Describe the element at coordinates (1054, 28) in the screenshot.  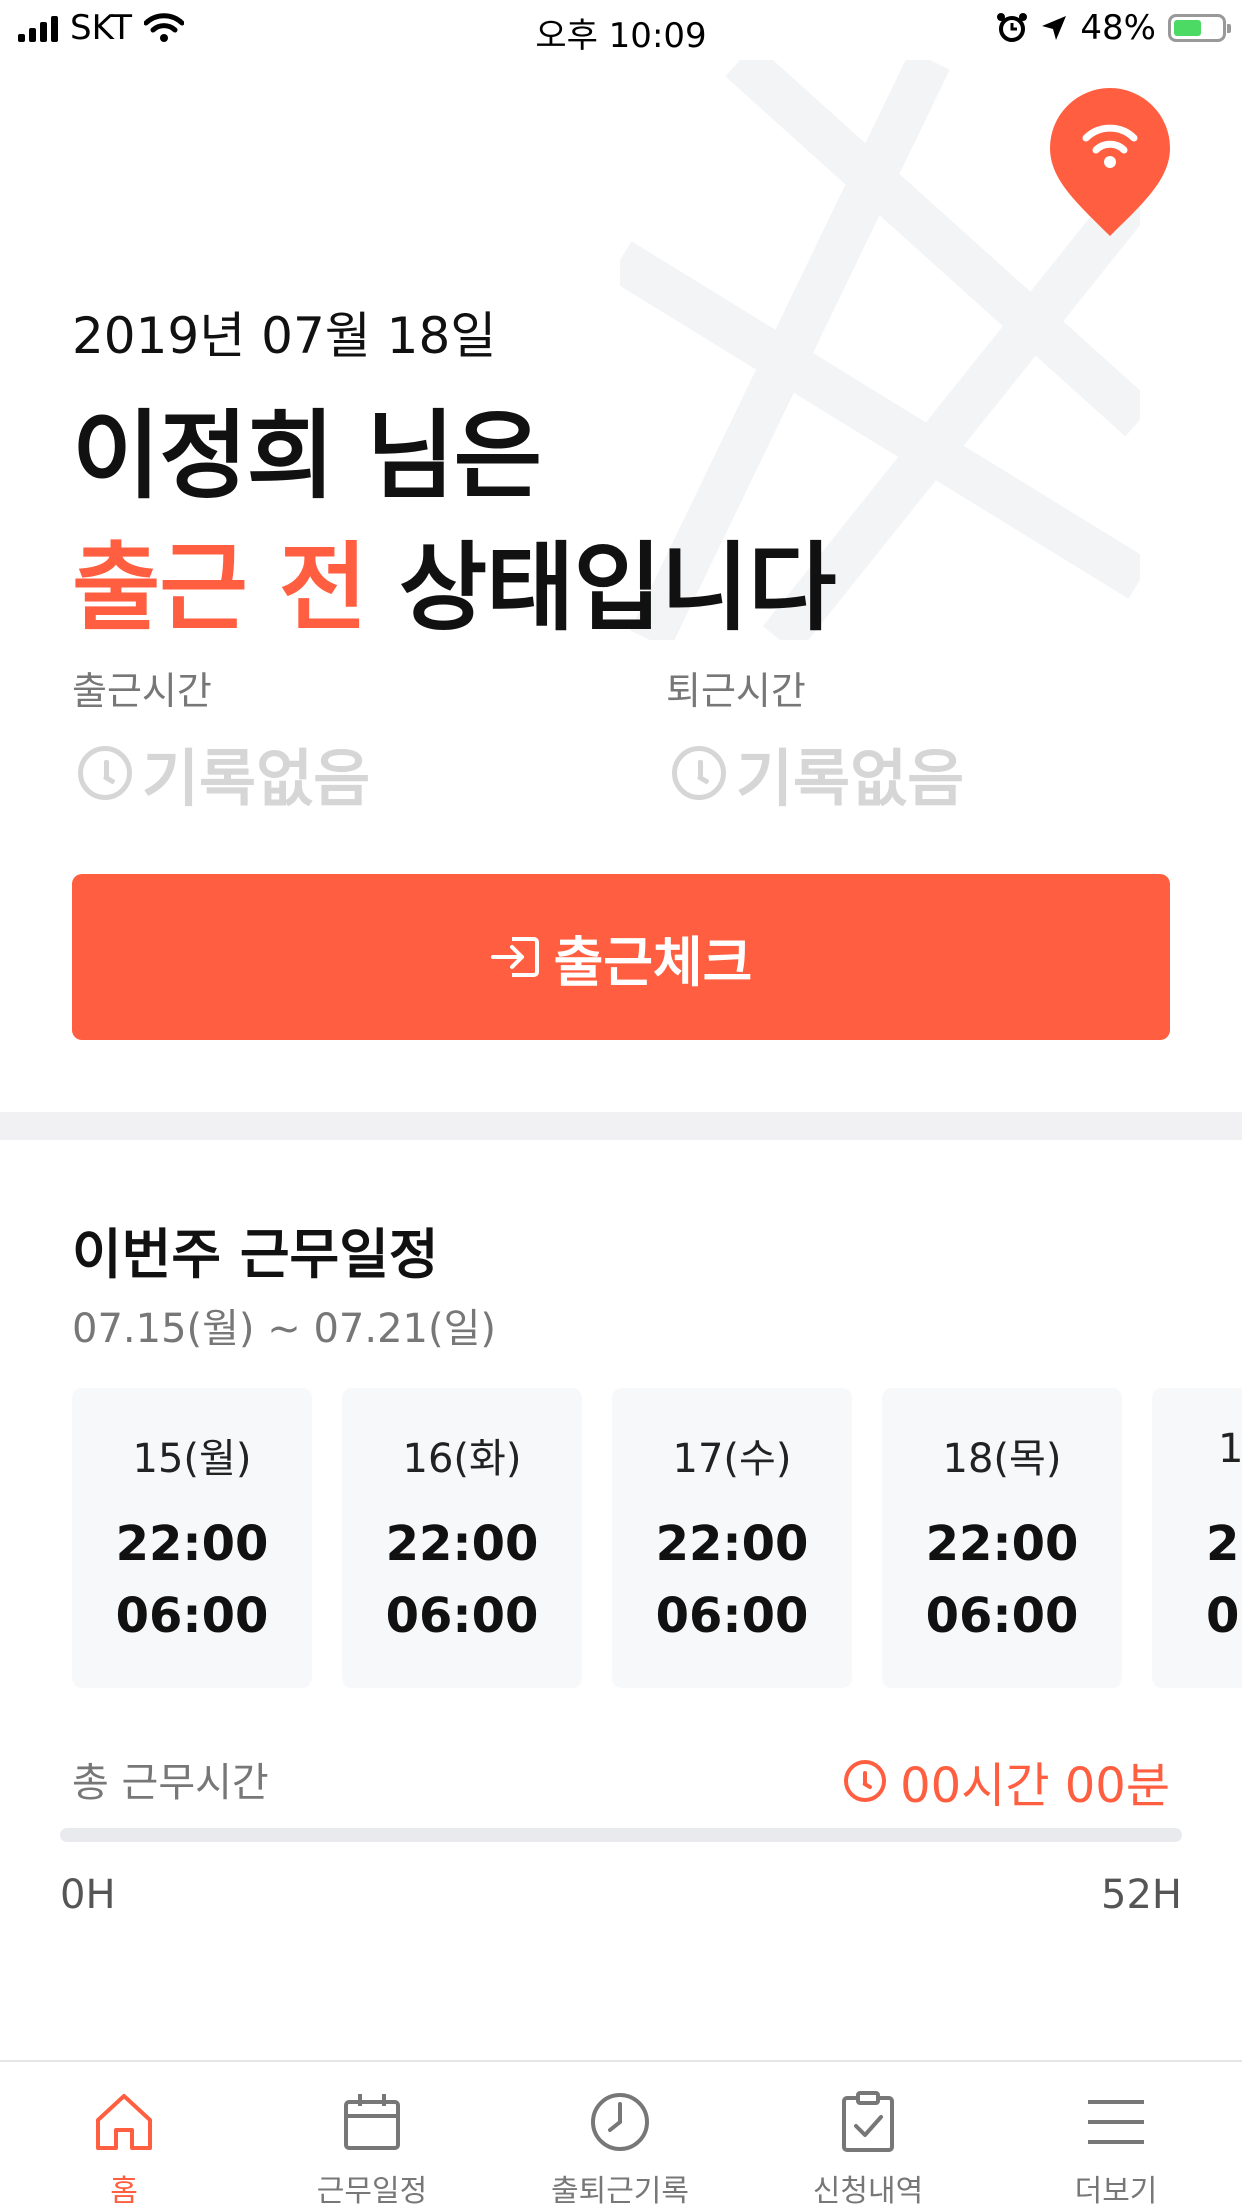
I see `location-arrow-icon` at that location.